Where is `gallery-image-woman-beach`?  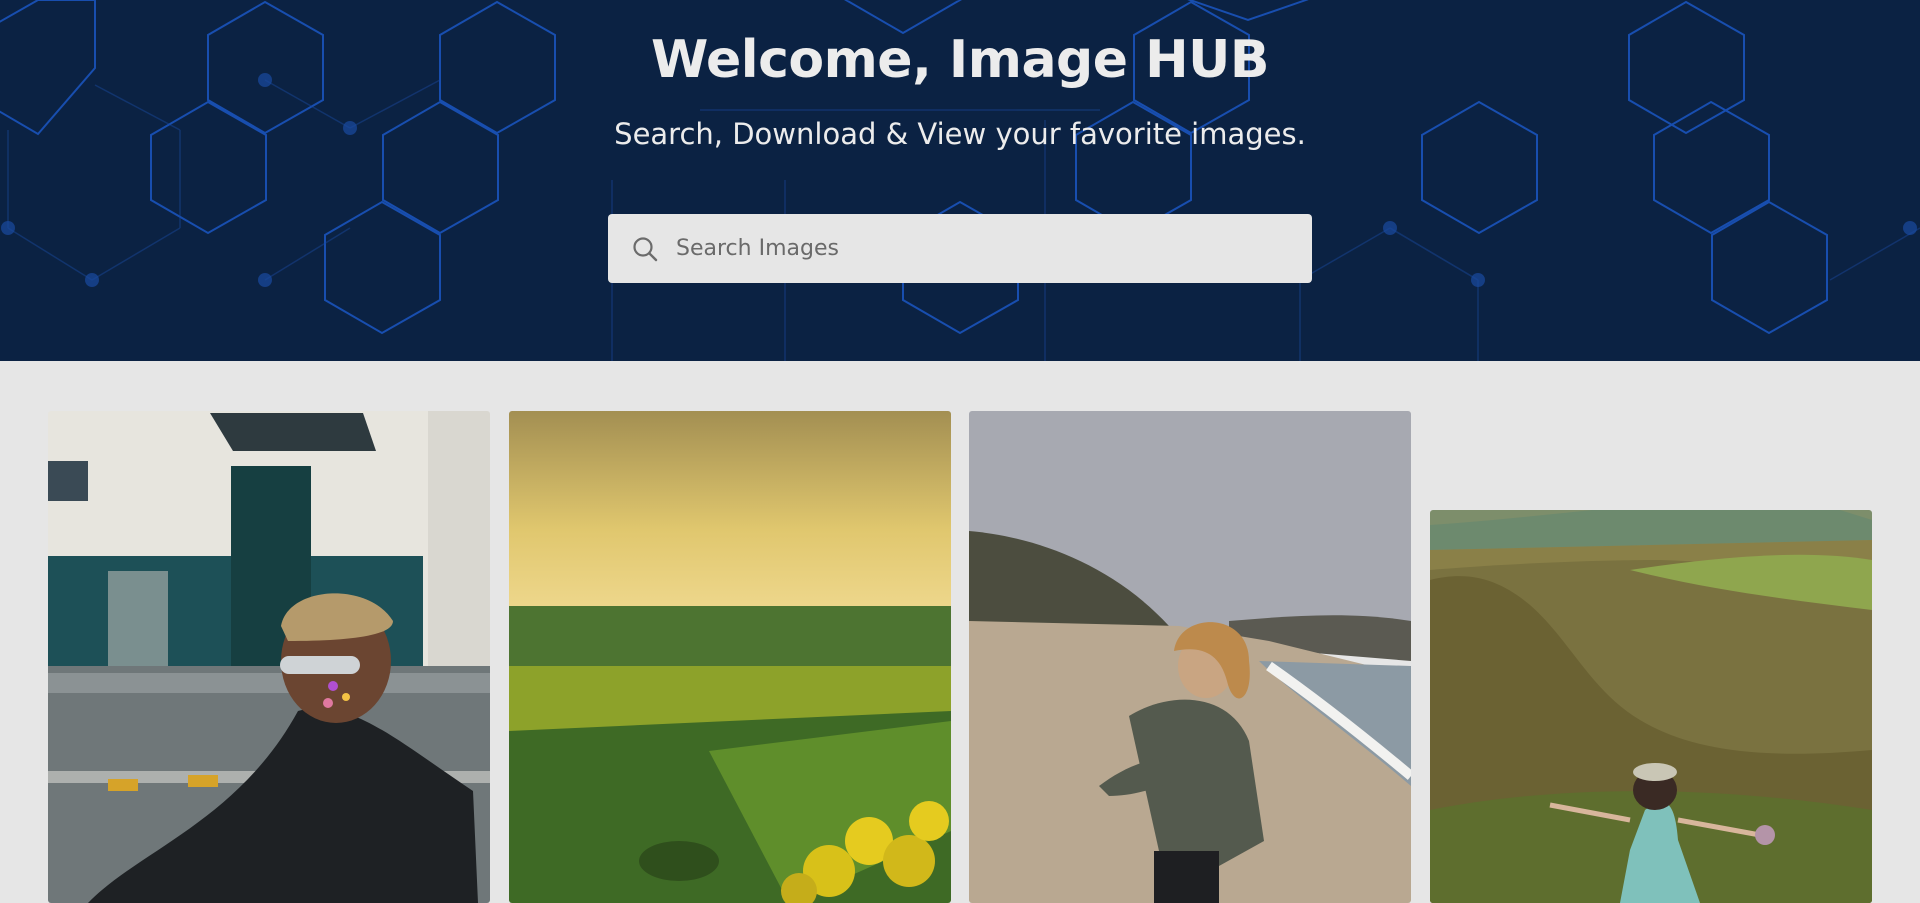 gallery-image-woman-beach is located at coordinates (1190, 657).